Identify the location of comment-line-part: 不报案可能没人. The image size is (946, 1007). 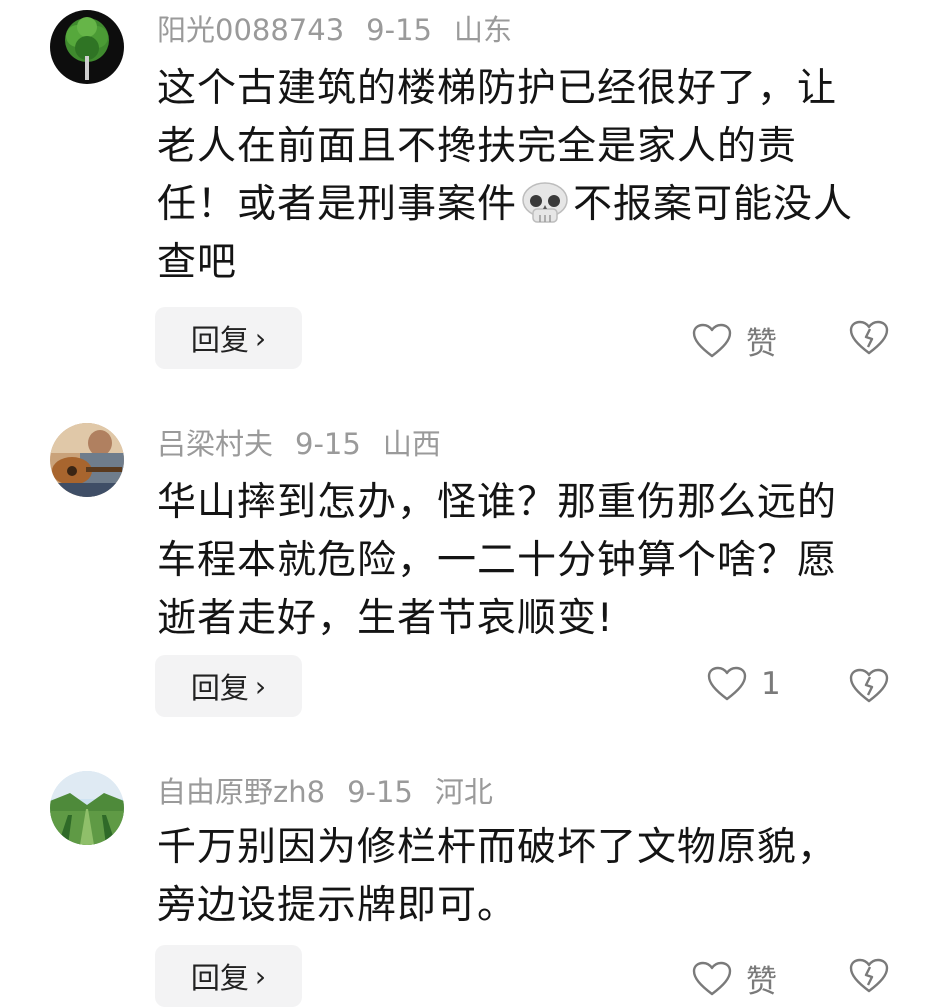
(713, 204).